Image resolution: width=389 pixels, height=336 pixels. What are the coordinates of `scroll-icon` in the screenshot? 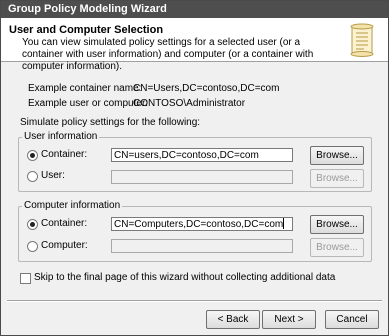 It's located at (362, 40).